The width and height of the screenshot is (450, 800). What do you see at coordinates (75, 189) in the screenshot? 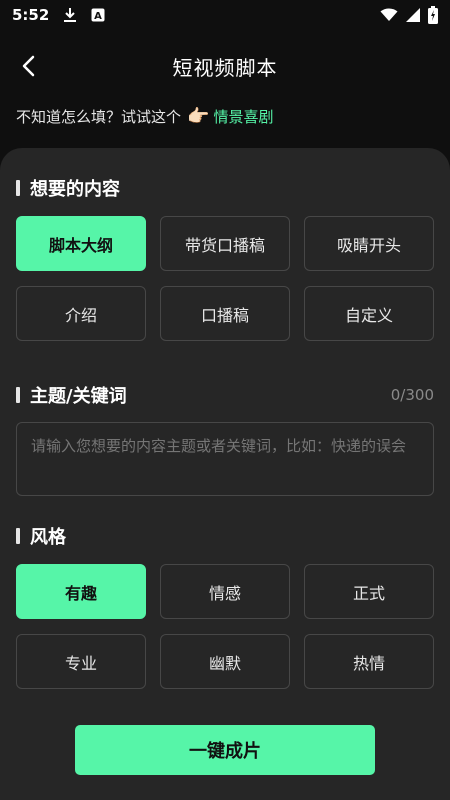
I see `content-section-label: 想要的内容` at bounding box center [75, 189].